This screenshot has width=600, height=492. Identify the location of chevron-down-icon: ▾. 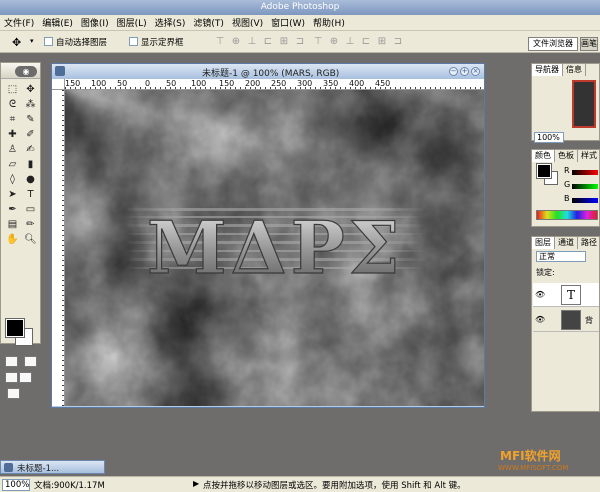
(32, 41).